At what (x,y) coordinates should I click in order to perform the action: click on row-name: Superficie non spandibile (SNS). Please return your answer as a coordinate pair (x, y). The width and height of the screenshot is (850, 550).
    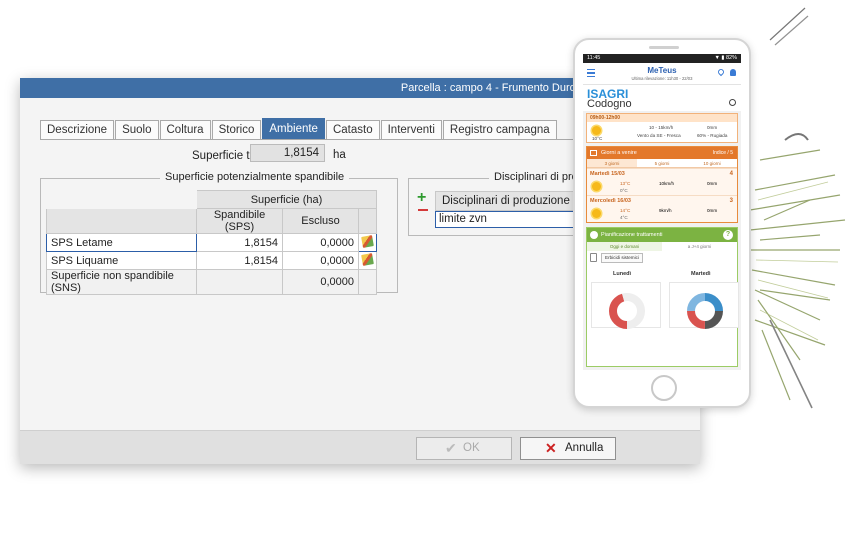
    Looking at the image, I should click on (121, 282).